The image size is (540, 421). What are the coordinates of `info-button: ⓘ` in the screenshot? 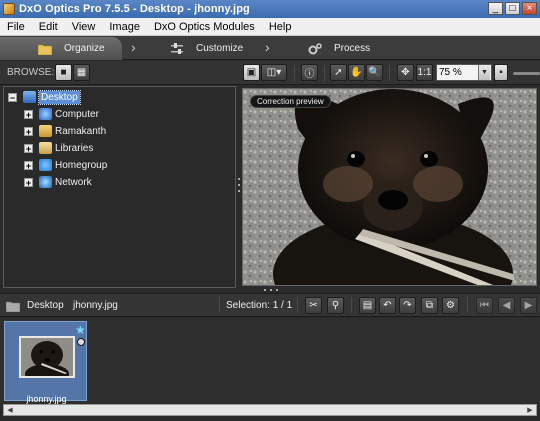 It's located at (309, 72).